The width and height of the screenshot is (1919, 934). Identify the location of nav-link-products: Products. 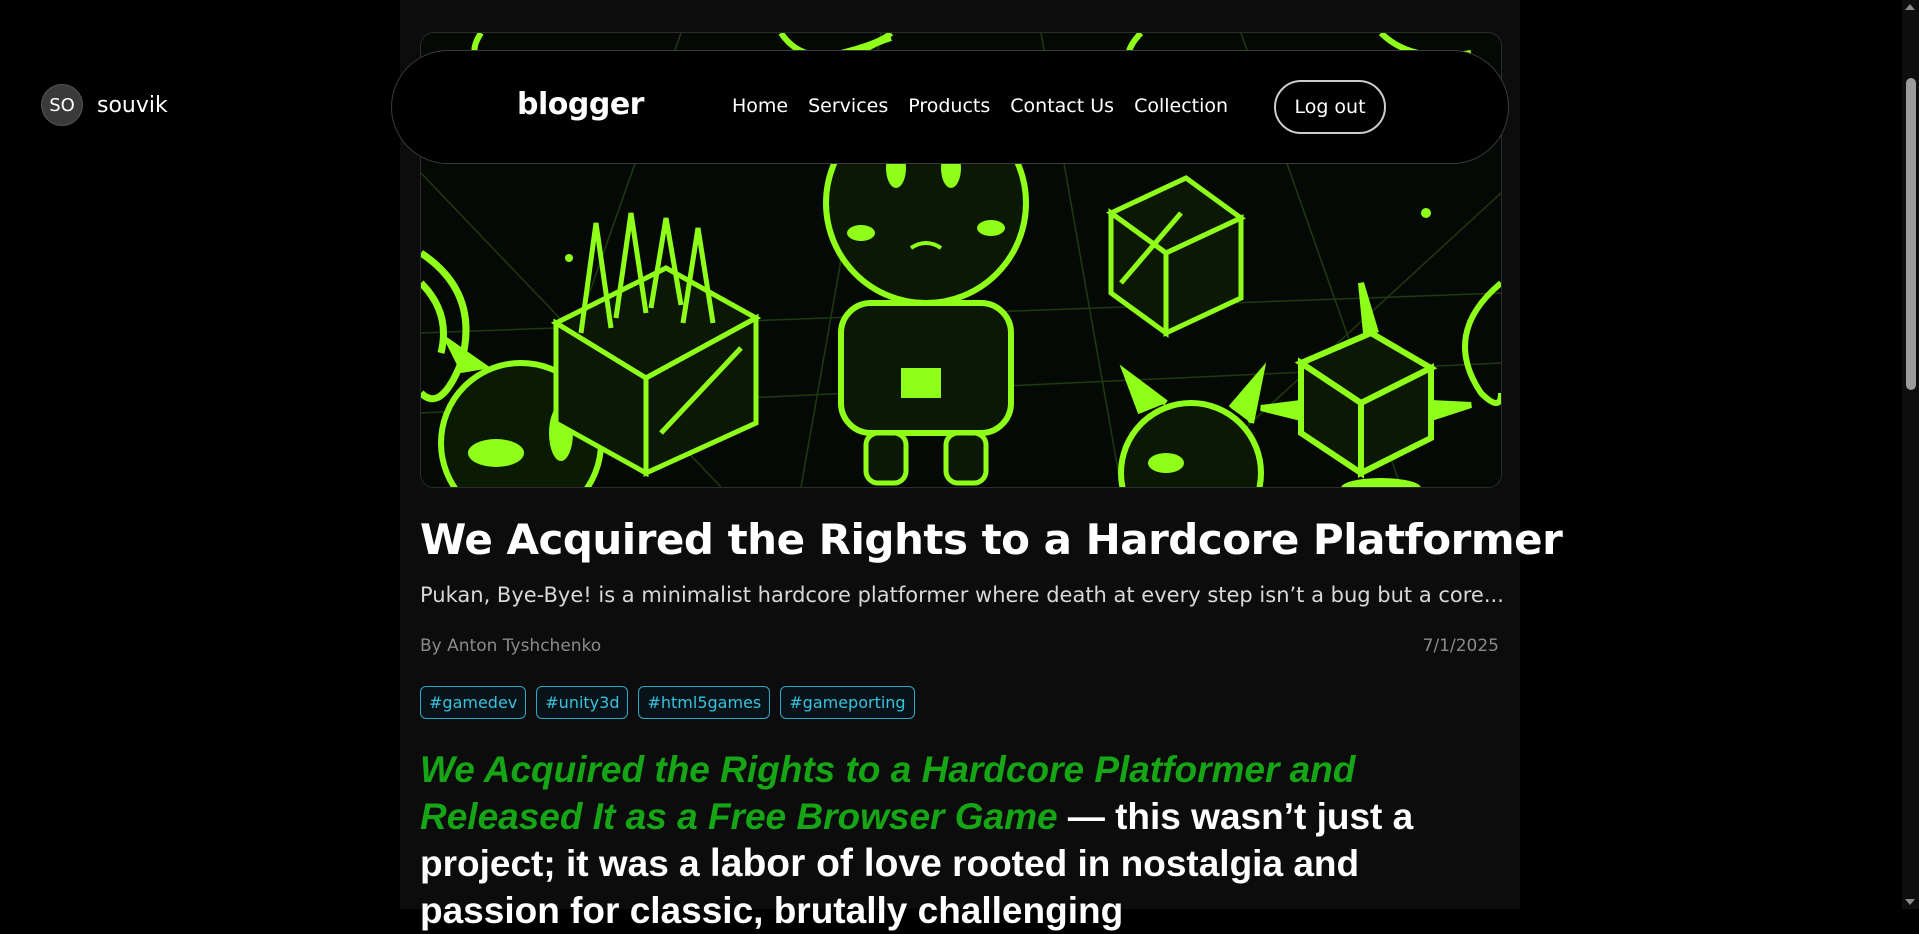
(949, 106).